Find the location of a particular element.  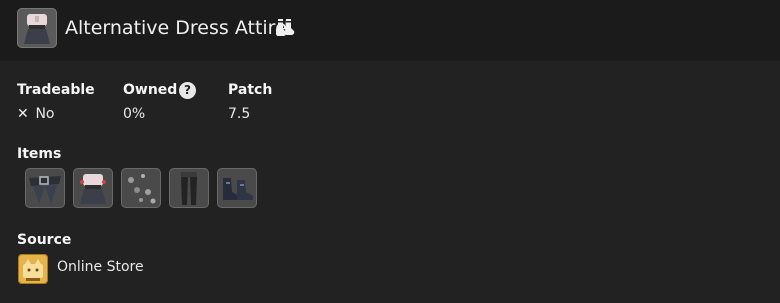

owned-value: 0% is located at coordinates (134, 114).